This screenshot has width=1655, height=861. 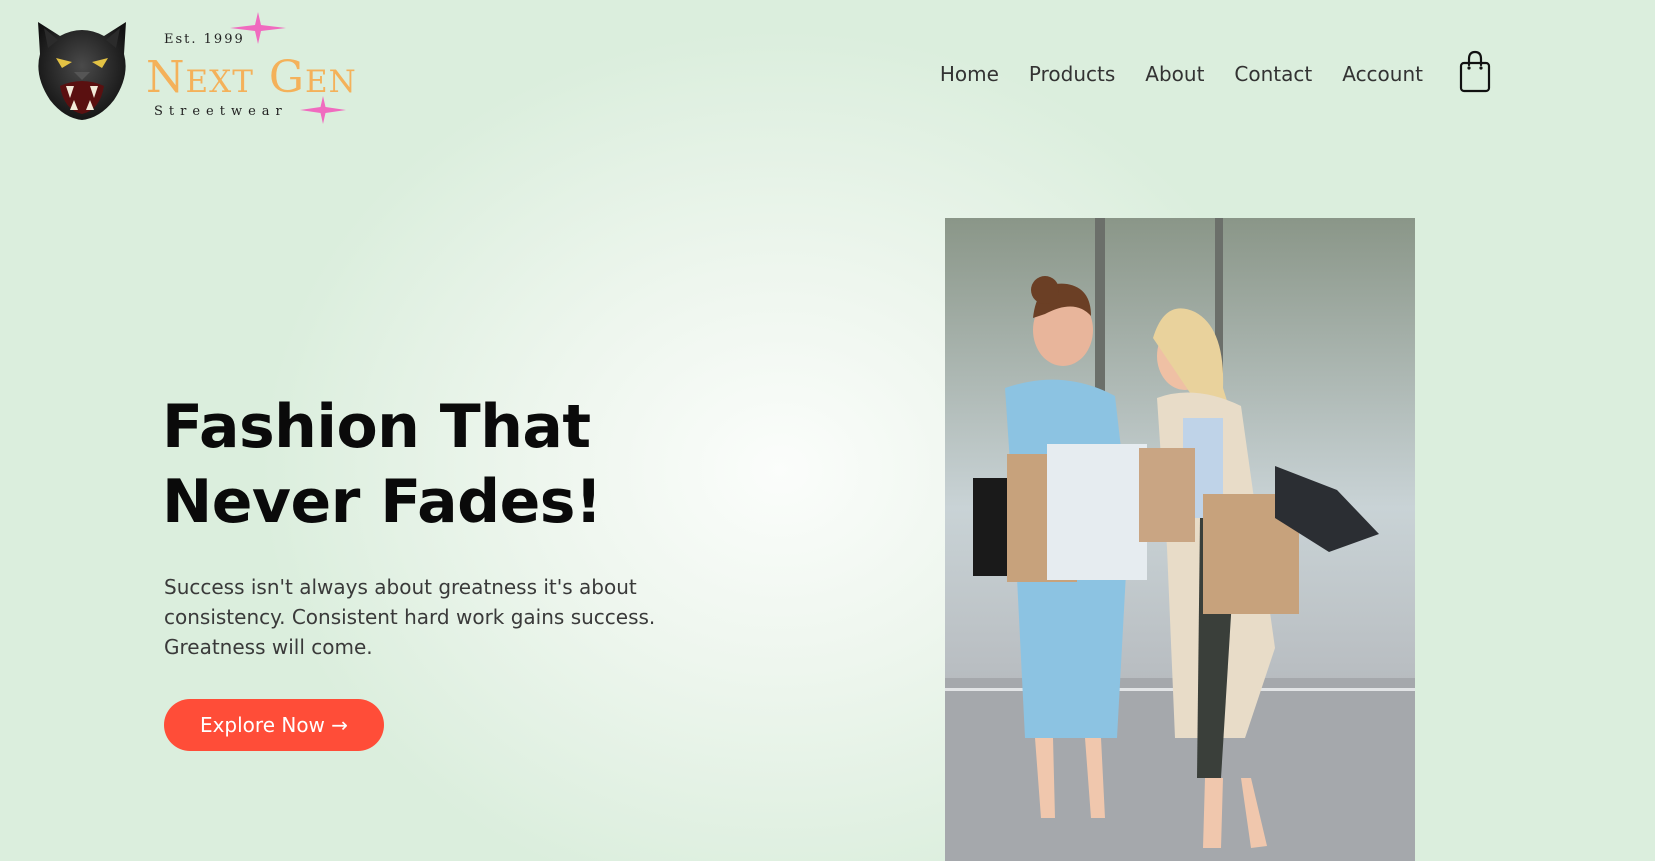 What do you see at coordinates (1174, 74) in the screenshot?
I see `nav-about: About` at bounding box center [1174, 74].